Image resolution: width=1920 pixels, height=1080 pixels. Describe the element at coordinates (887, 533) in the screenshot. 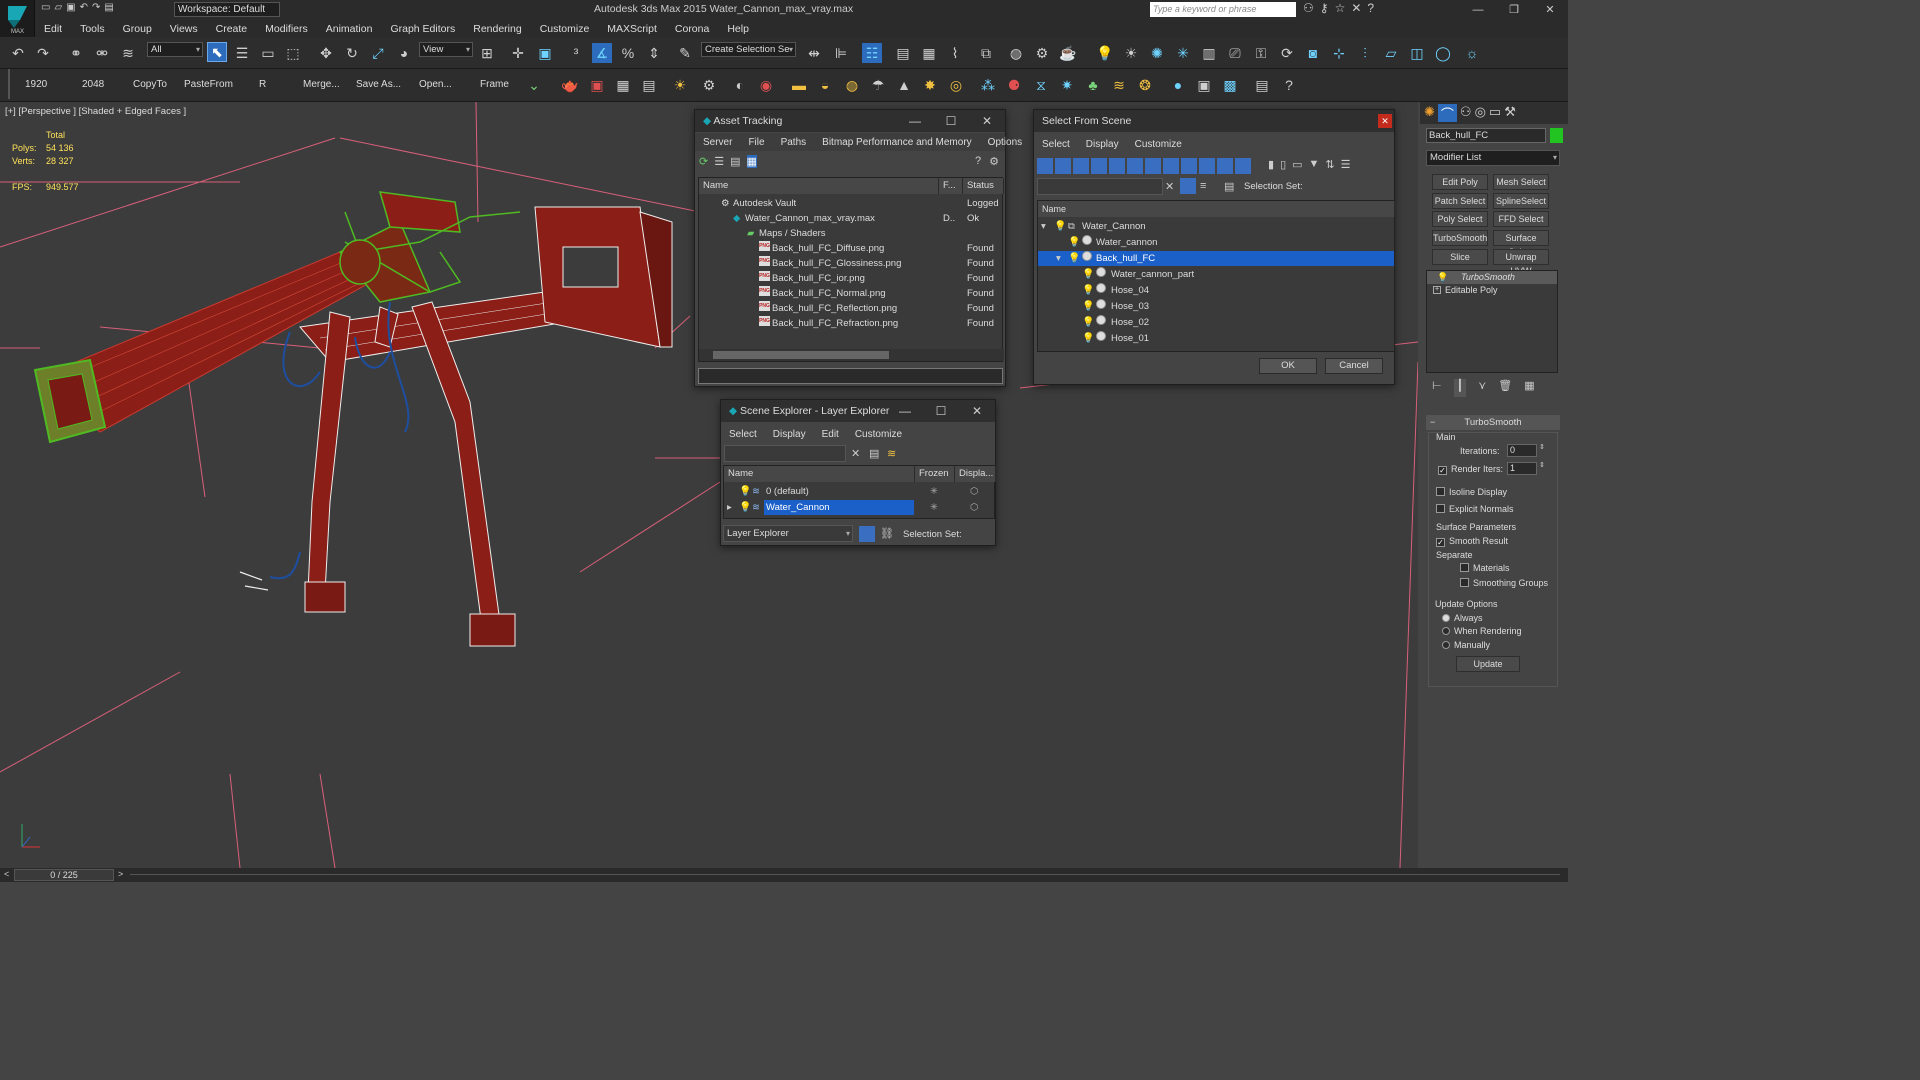

I see `hierarchy-mode-icon: ⛓` at that location.